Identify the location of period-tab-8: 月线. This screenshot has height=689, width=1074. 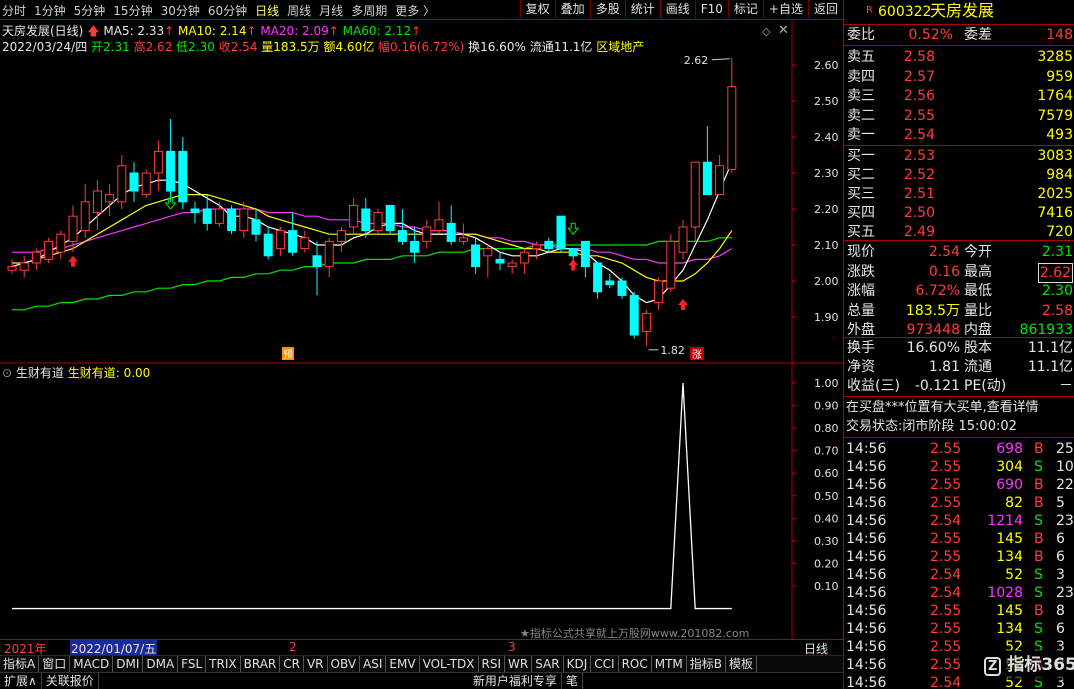
(331, 10).